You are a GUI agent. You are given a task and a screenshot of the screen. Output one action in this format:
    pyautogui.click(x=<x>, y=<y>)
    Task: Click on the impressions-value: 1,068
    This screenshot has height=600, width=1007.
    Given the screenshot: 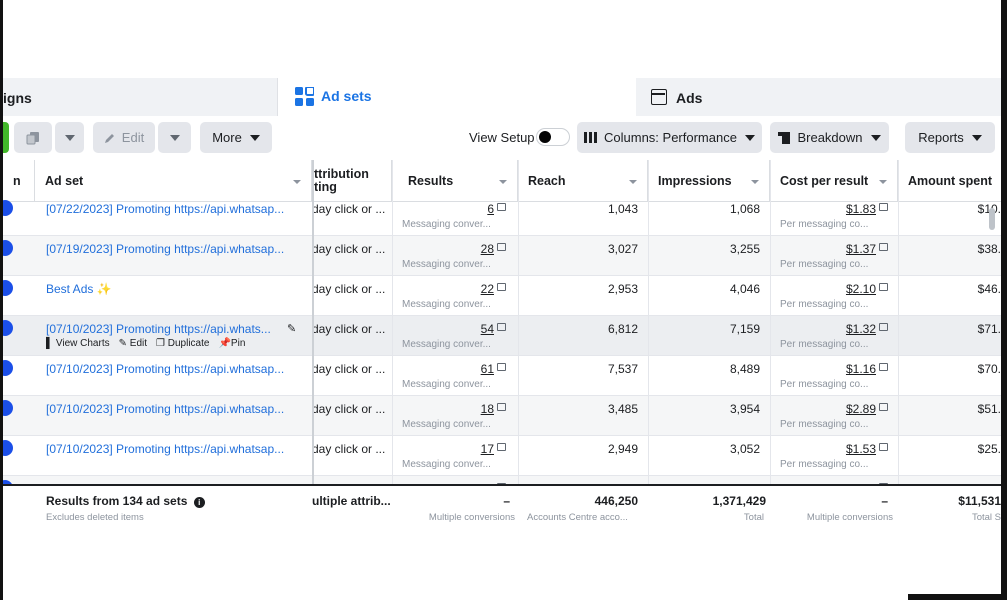 What is the action you would take?
    pyautogui.click(x=744, y=209)
    